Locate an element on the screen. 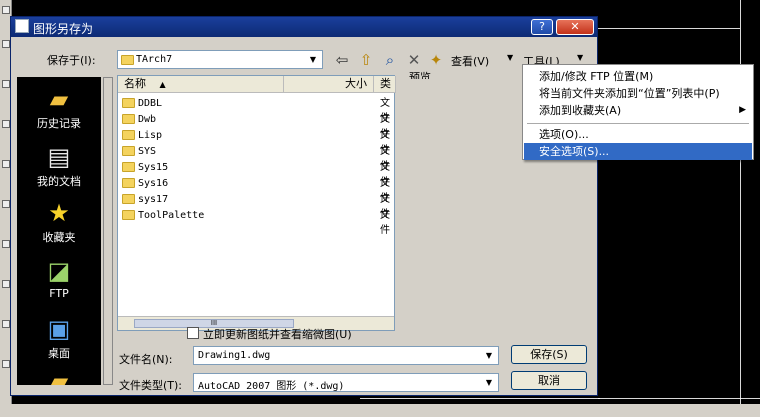 The width and height of the screenshot is (760, 417). file-row: Dwb is located at coordinates (139, 119).